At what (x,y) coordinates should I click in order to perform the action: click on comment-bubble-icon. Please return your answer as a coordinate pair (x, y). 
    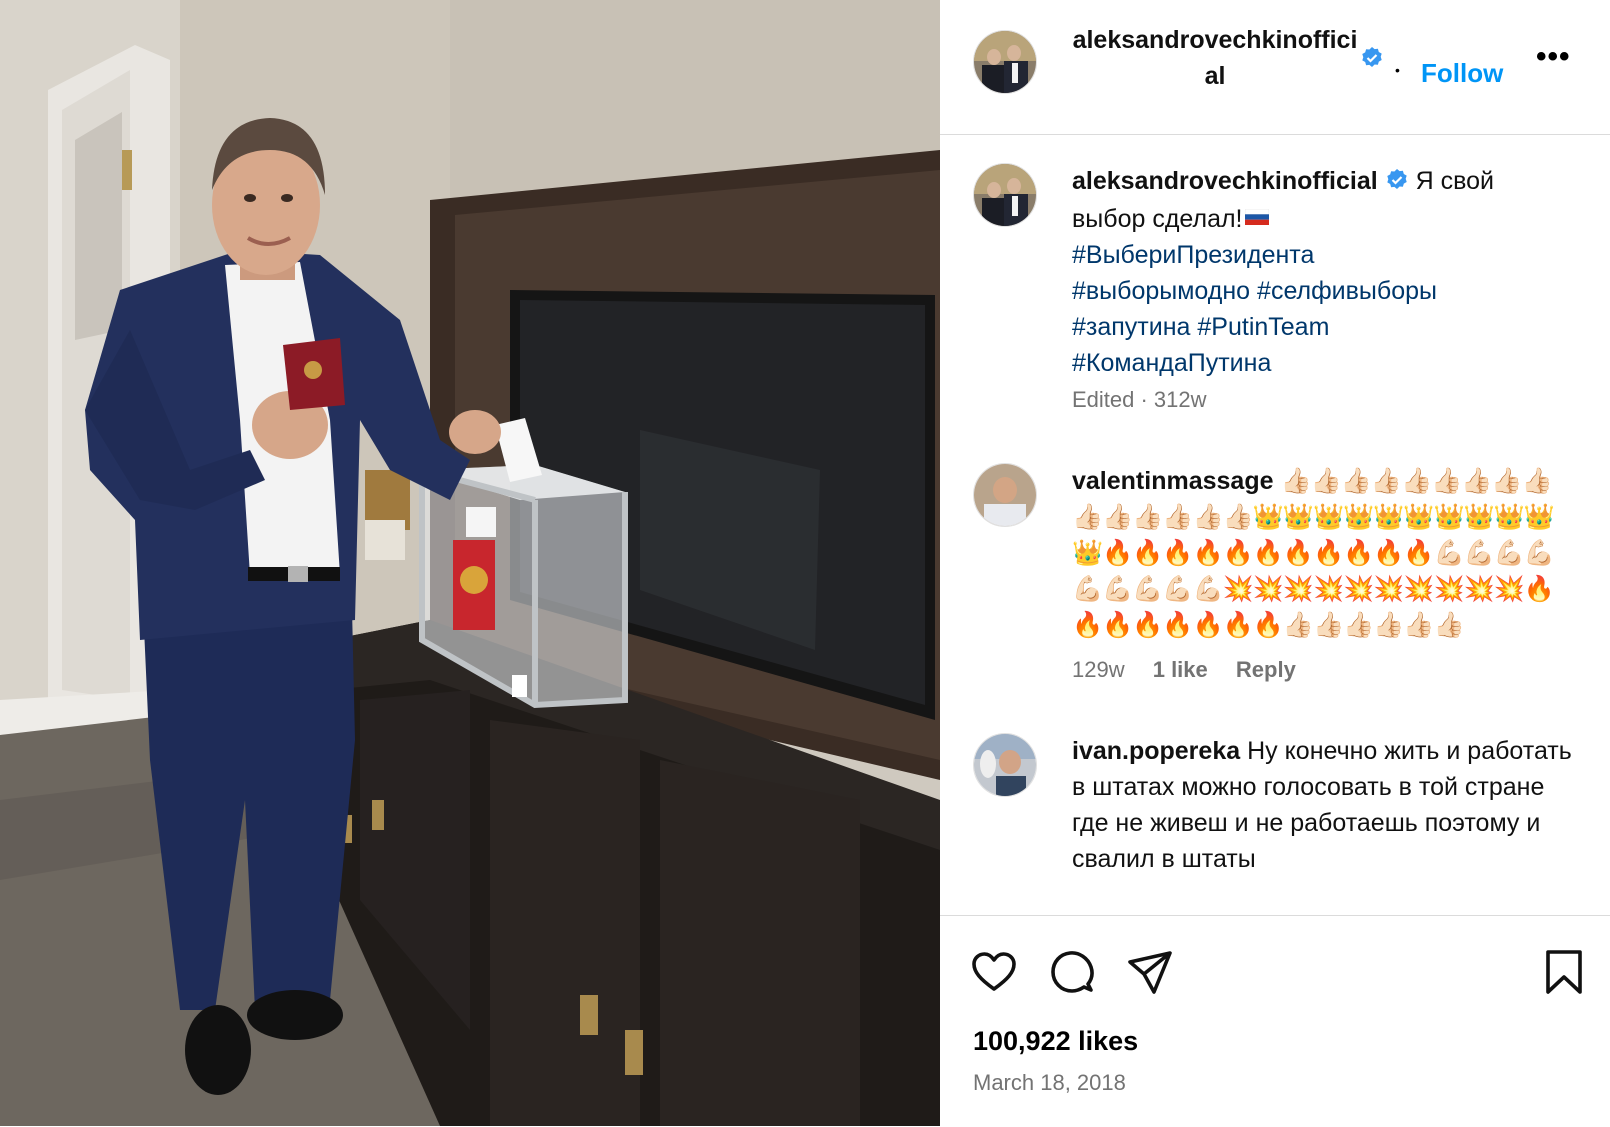
    Looking at the image, I should click on (1072, 972).